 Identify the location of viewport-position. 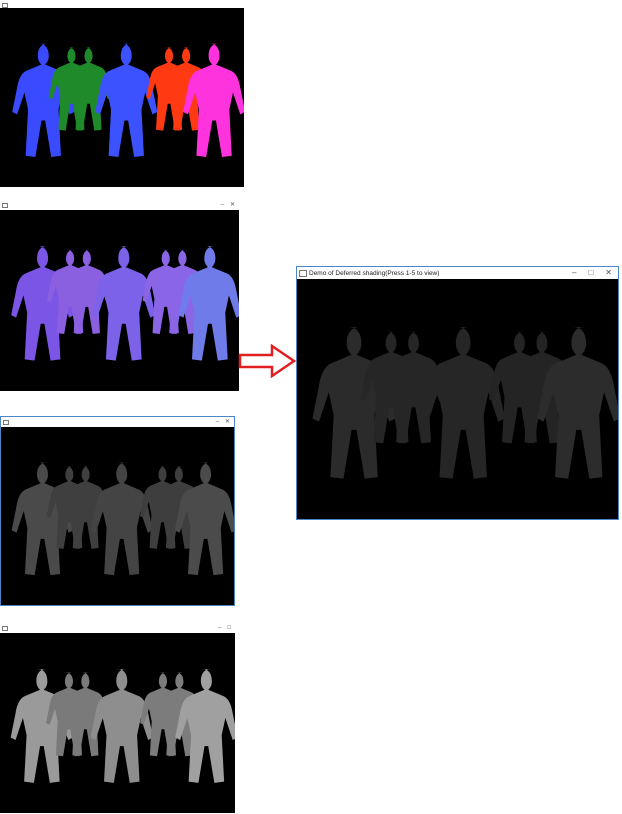
(122, 97).